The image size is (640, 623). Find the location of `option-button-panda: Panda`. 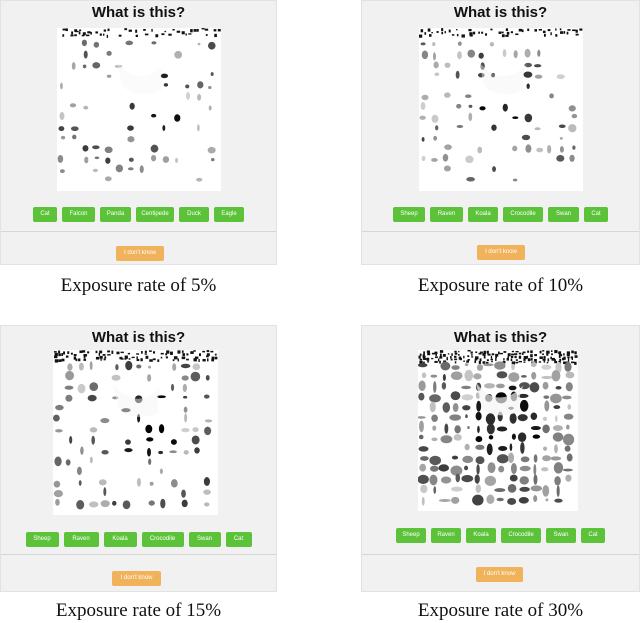

option-button-panda: Panda is located at coordinates (115, 214).